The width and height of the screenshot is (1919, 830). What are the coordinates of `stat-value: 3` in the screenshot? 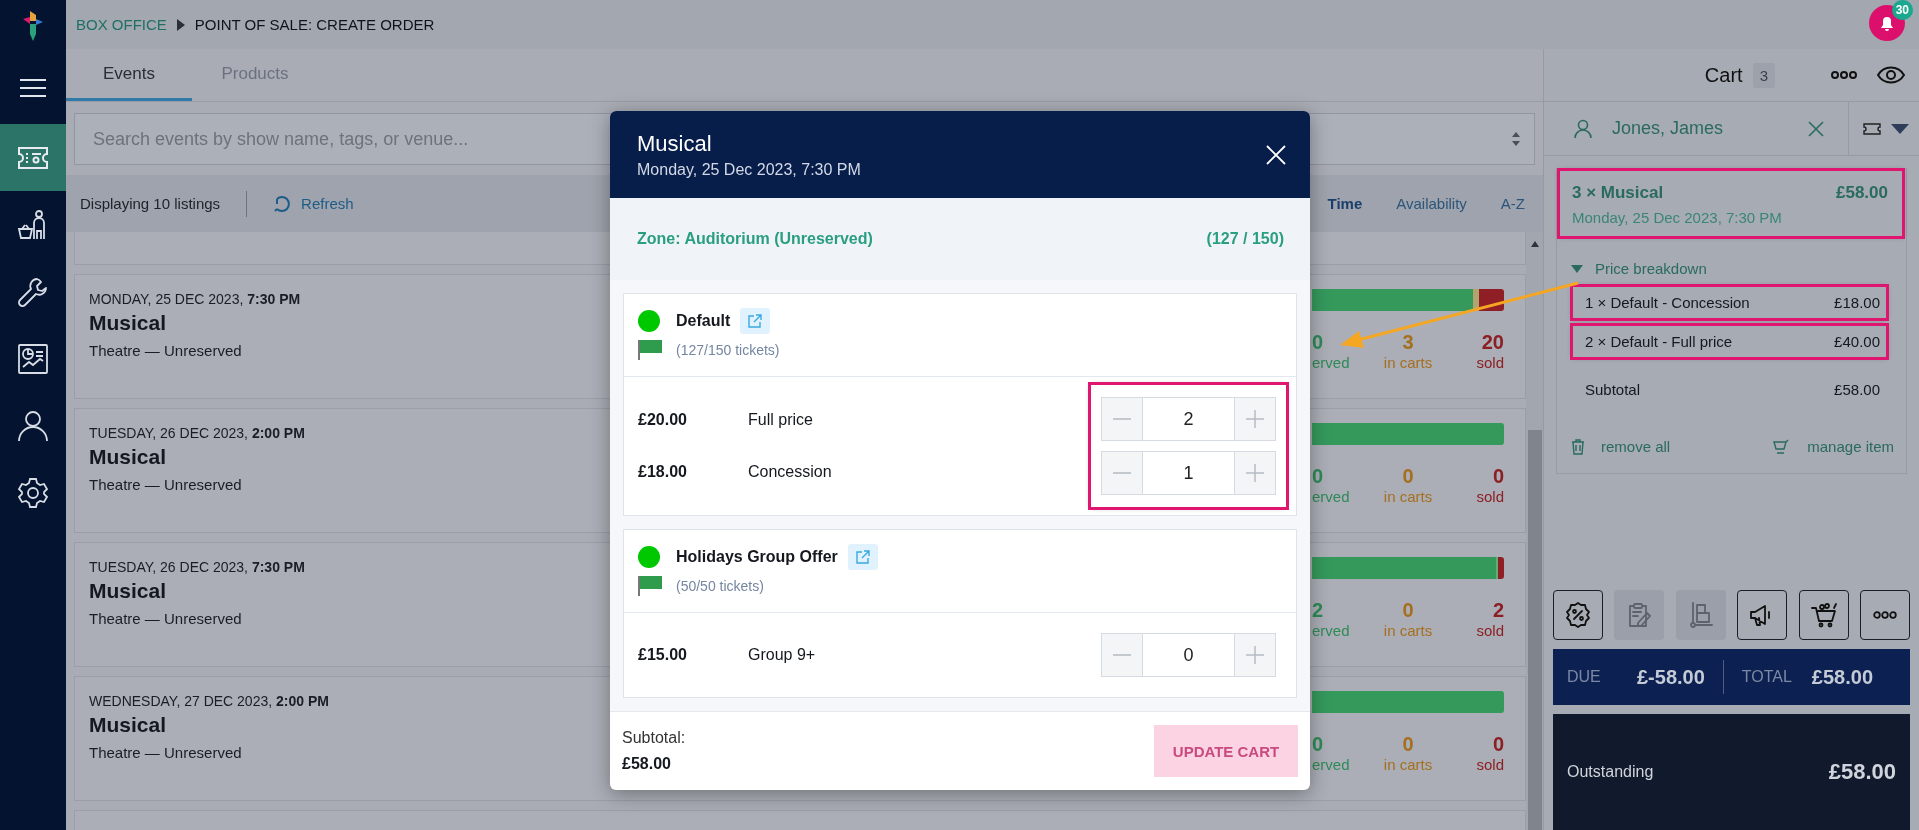 It's located at (1408, 342).